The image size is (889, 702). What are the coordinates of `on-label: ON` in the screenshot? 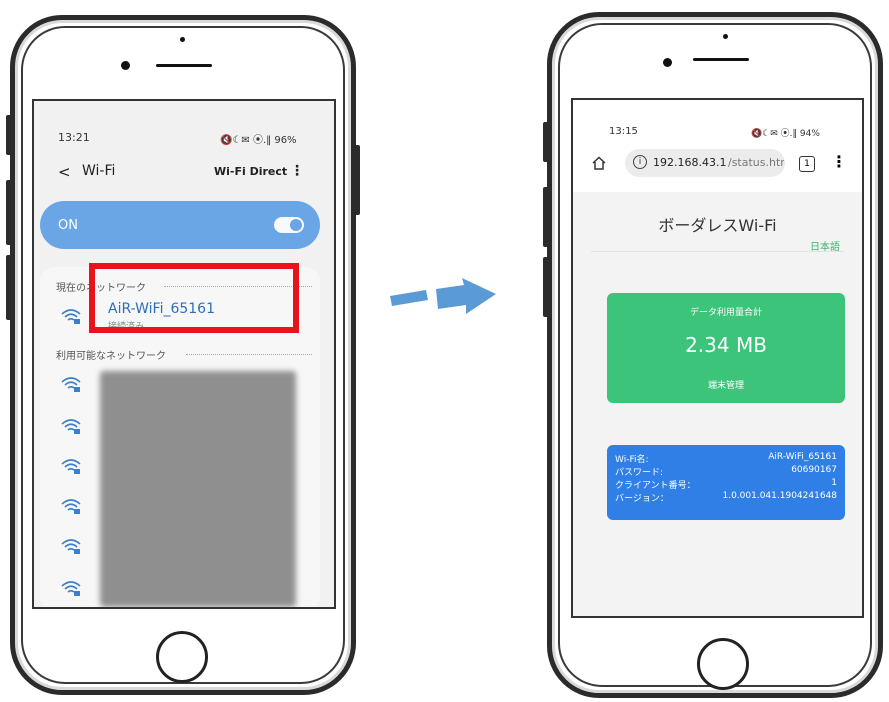 It's located at (68, 225).